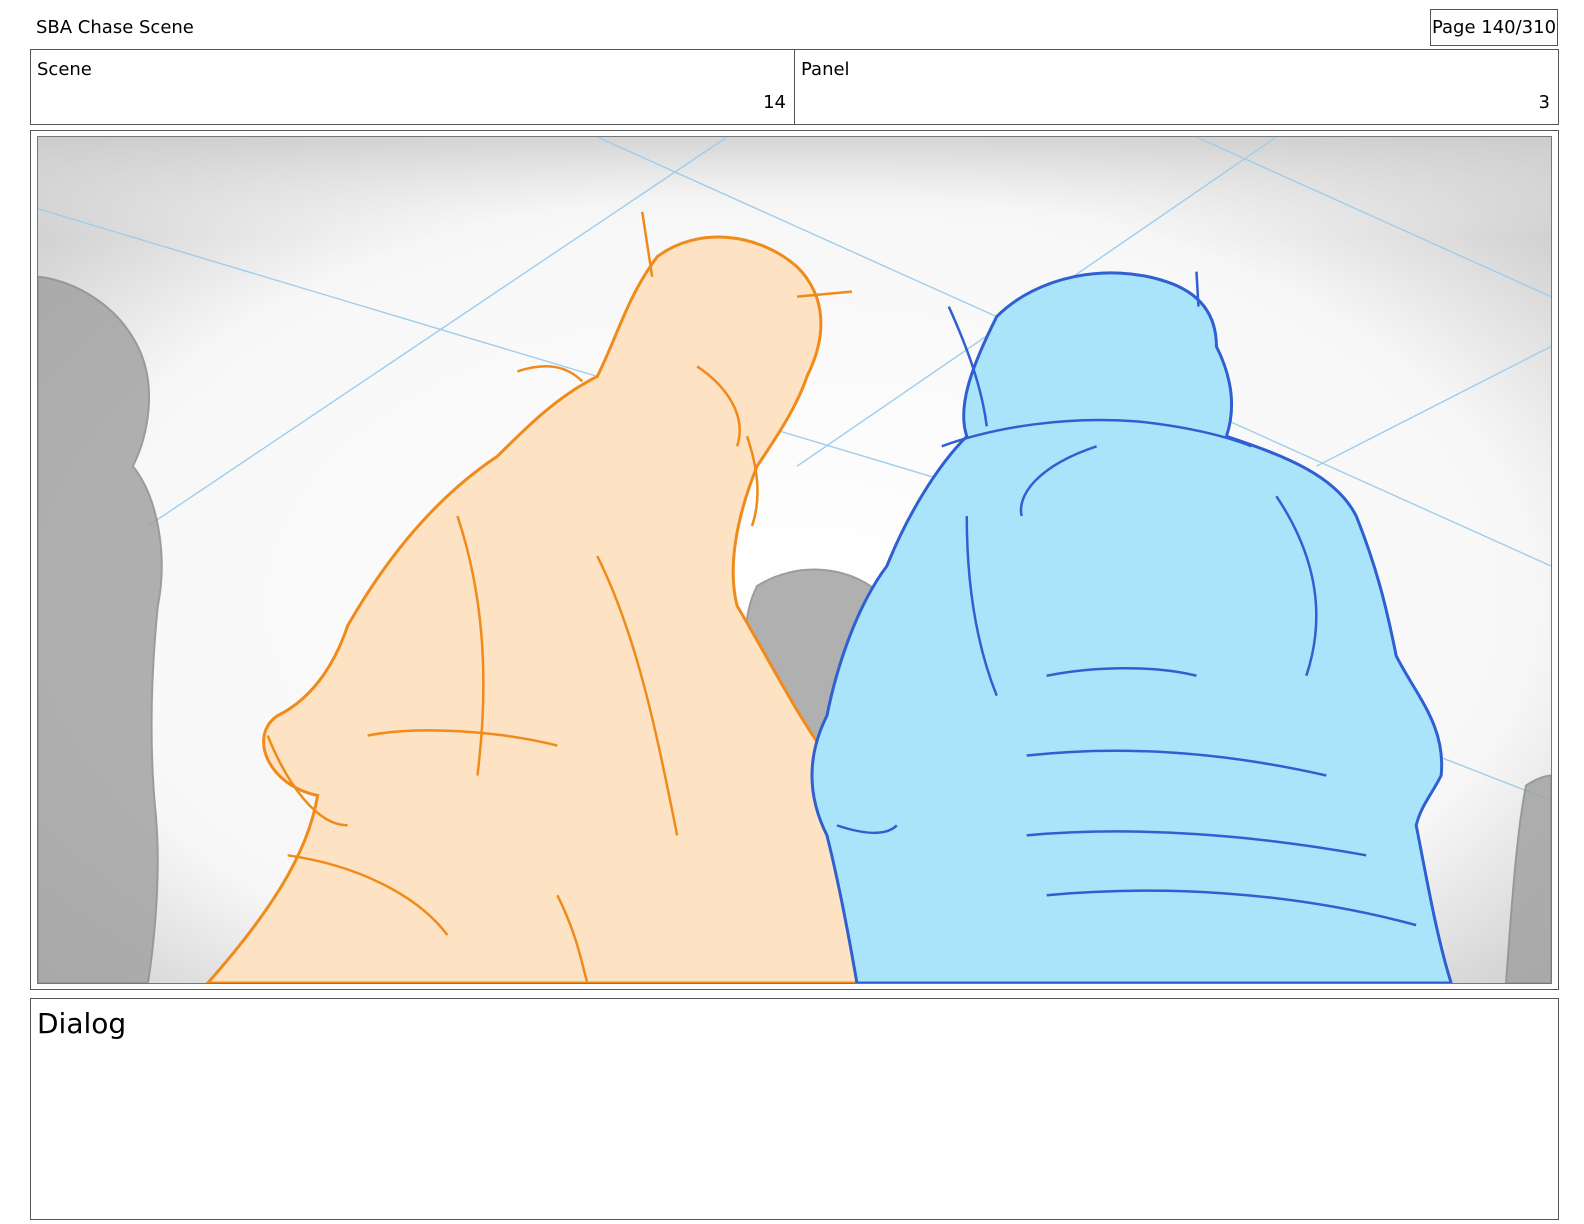 The width and height of the screenshot is (1584, 1224). What do you see at coordinates (82, 1023) in the screenshot?
I see `dialog-label: Dialog` at bounding box center [82, 1023].